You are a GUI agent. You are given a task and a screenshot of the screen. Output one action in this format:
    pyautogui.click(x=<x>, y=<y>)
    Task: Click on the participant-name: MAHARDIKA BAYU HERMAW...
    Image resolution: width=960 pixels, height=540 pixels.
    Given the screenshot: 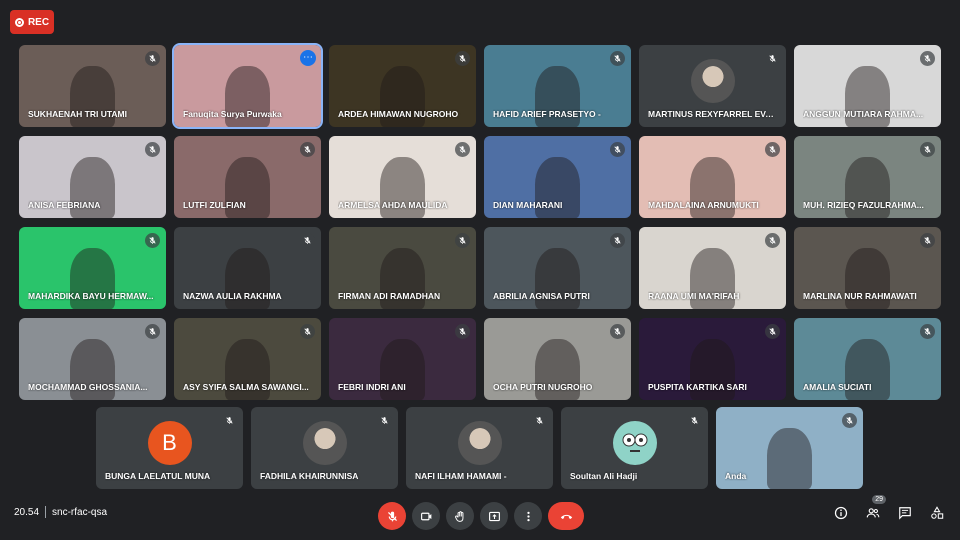 What is the action you would take?
    pyautogui.click(x=91, y=296)
    